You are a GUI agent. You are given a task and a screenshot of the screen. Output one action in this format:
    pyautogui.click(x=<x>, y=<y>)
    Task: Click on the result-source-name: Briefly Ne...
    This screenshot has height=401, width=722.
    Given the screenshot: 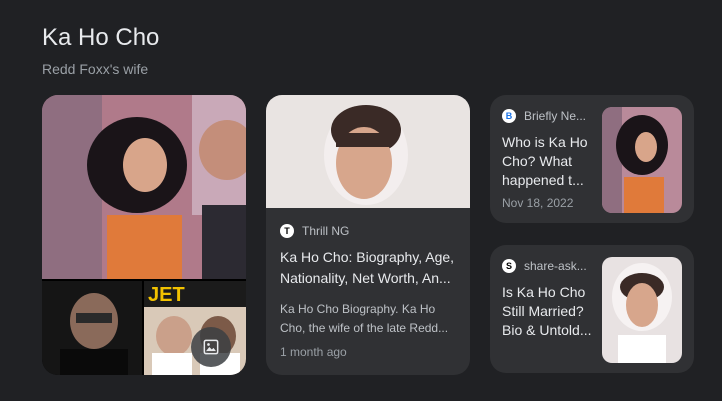 What is the action you would take?
    pyautogui.click(x=555, y=116)
    